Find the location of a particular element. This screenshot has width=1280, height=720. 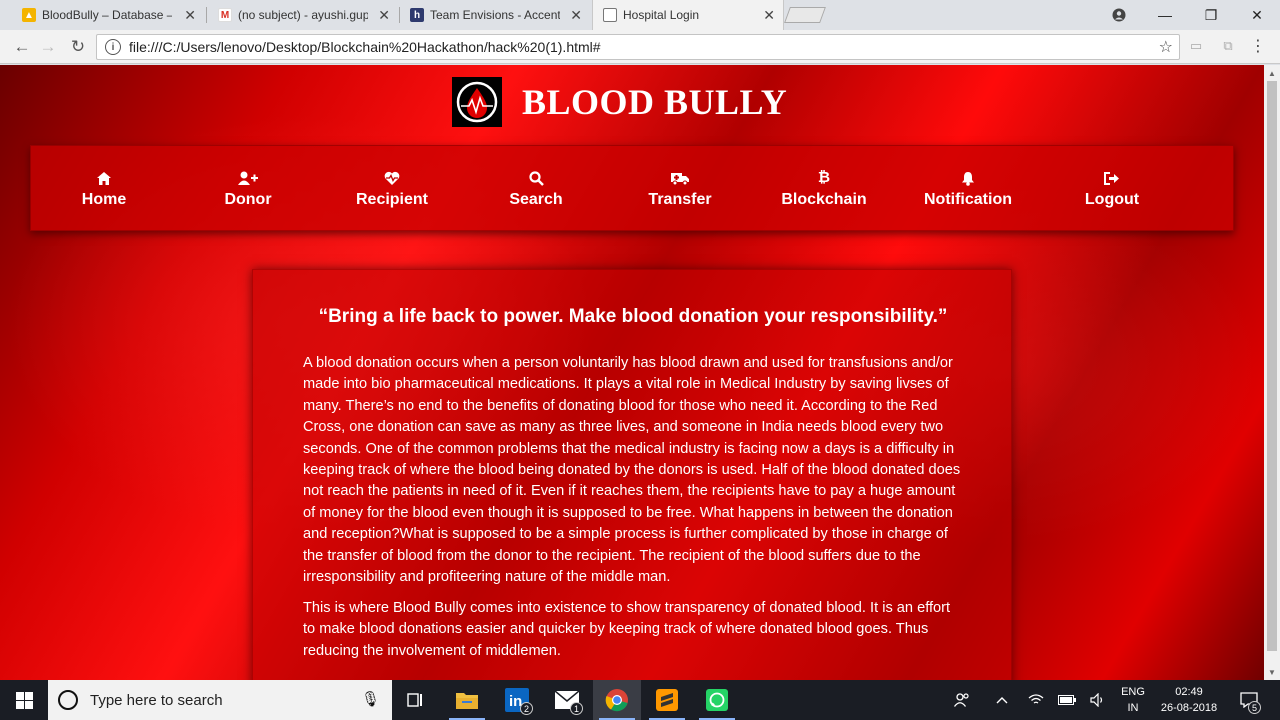

nav-label: Donor is located at coordinates (248, 199).